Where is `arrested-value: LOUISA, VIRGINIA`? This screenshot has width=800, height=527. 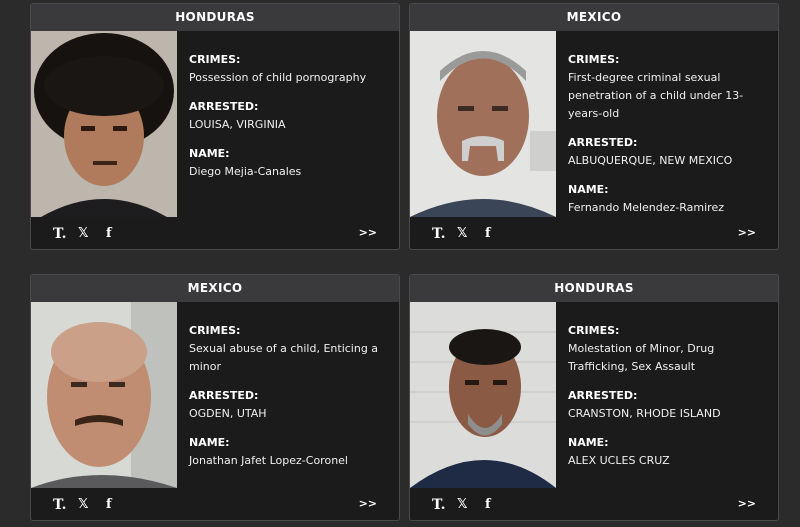 arrested-value: LOUISA, VIRGINIA is located at coordinates (237, 124).